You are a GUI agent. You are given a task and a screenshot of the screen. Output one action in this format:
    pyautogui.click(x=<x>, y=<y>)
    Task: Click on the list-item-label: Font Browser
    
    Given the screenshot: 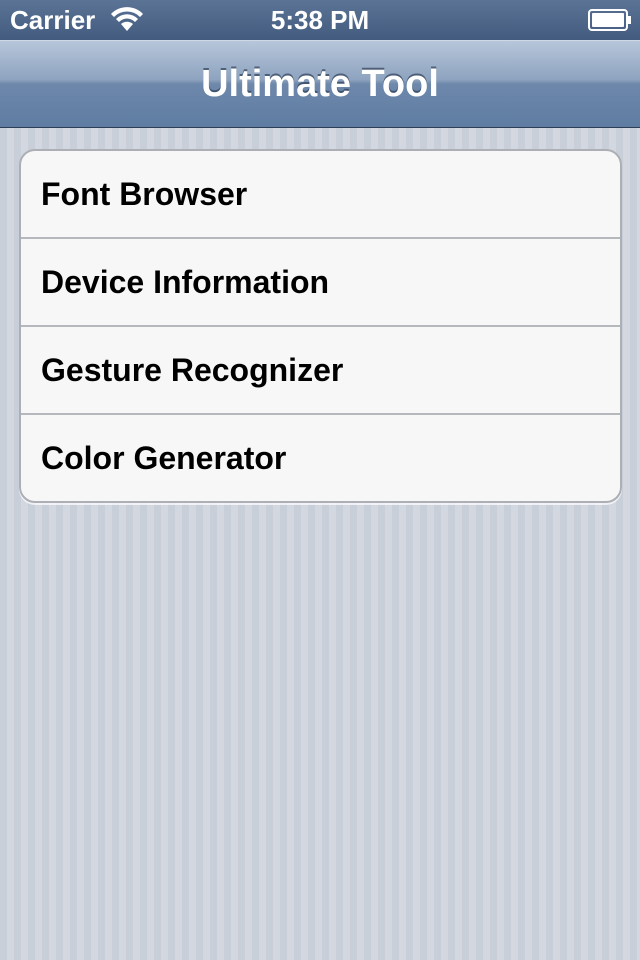 What is the action you would take?
    pyautogui.click(x=144, y=193)
    